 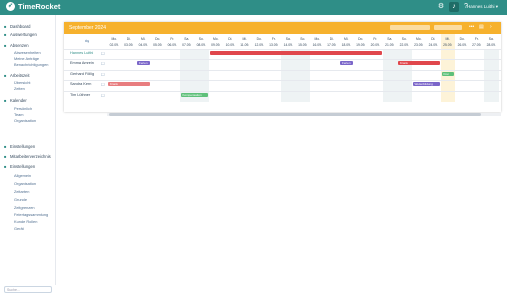 I want to click on sidebar-item: Gerät, so click(x=19, y=228).